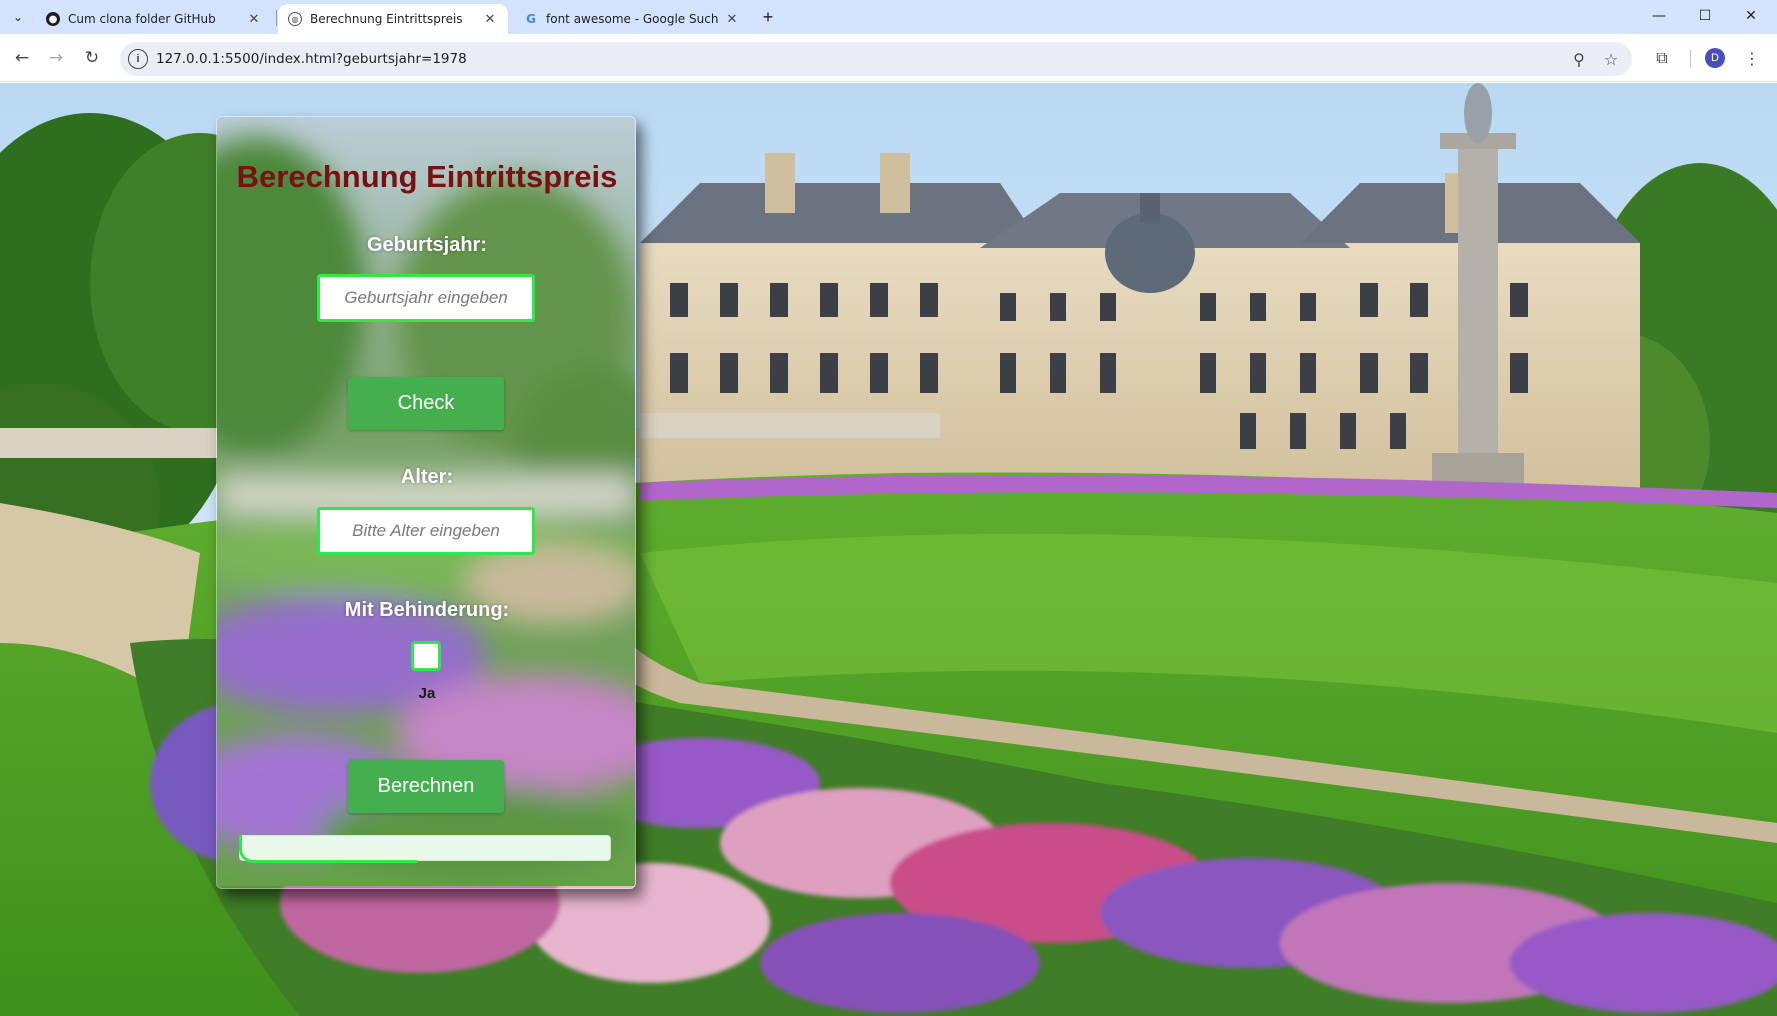  Describe the element at coordinates (1662, 58) in the screenshot. I see `extensions-icon: ⧉` at that location.